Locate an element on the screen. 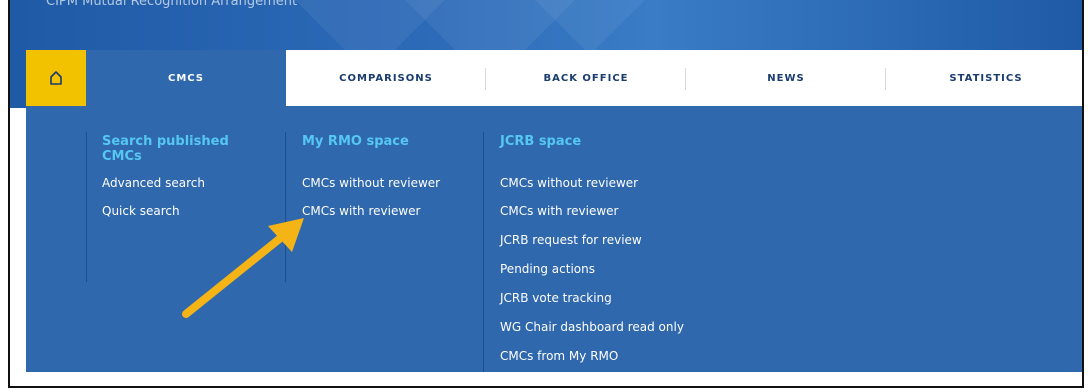  nav-tab-label: NEWS is located at coordinates (786, 78).